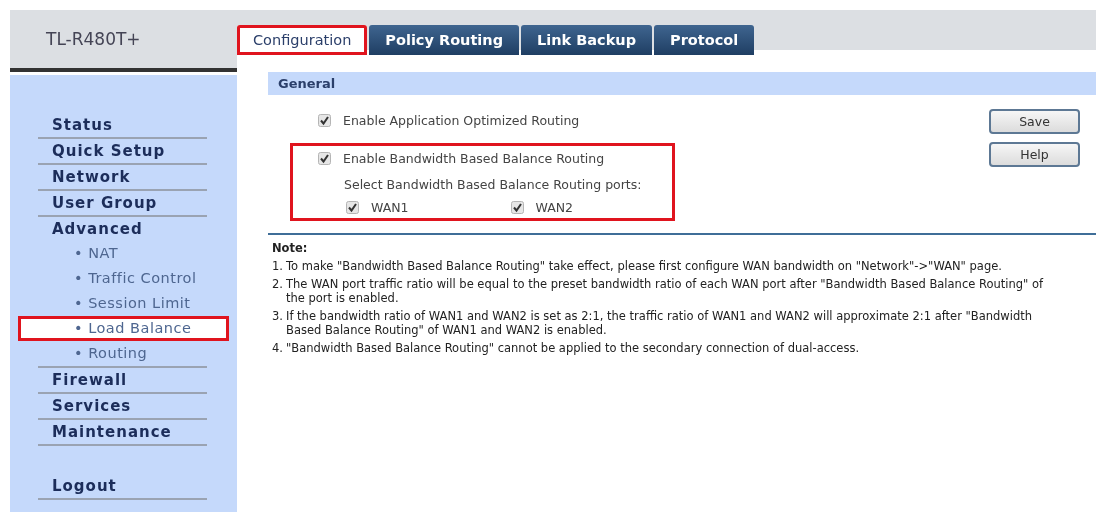  Describe the element at coordinates (123, 328) in the screenshot. I see `submenu-item: • Load Balance` at that location.